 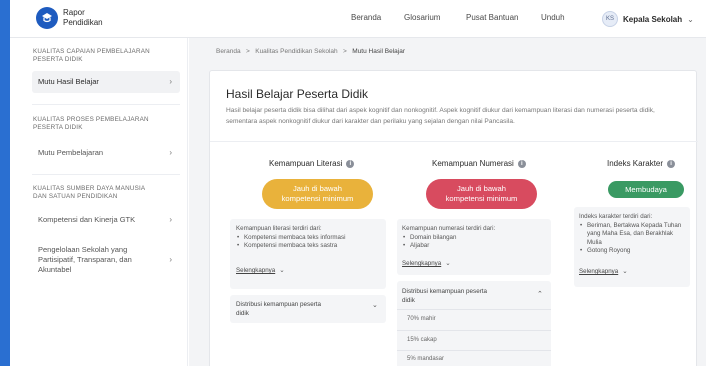 I want to click on column-title-text: Kemampuan Numerasi, so click(x=473, y=163).